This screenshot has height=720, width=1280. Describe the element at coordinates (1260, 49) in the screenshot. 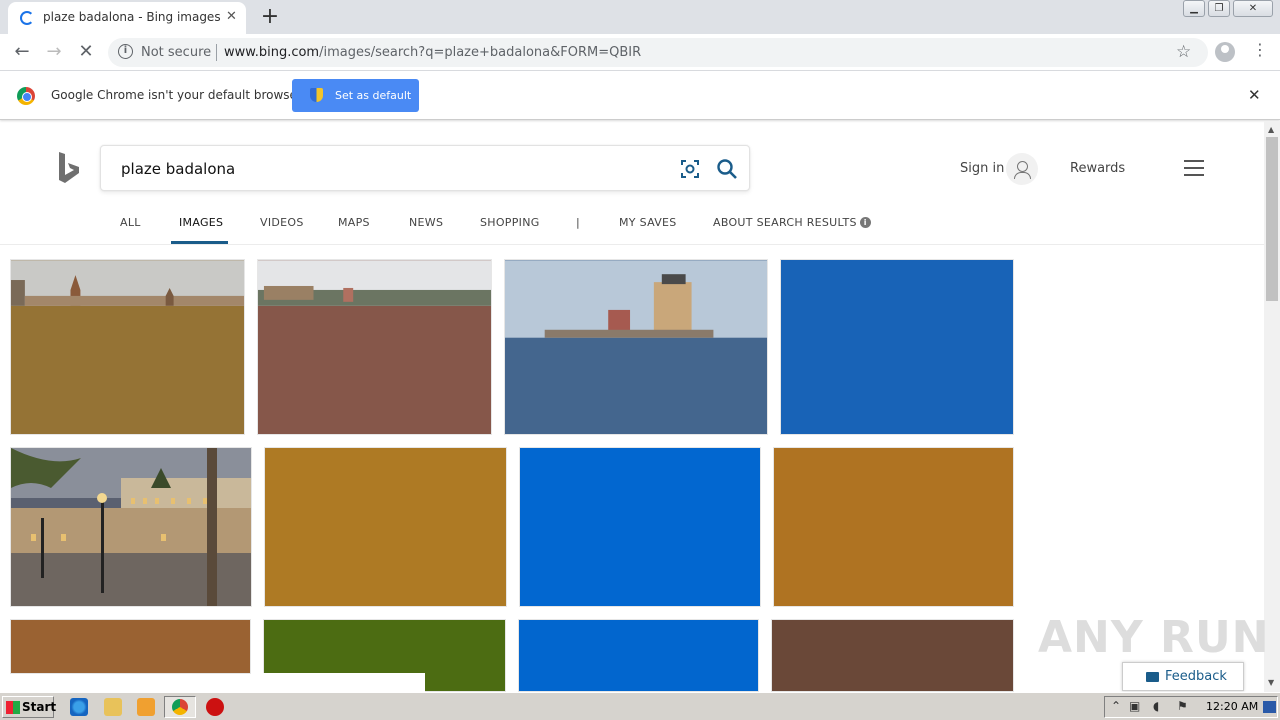

I see `chrome-menu-icon: ⋮` at that location.